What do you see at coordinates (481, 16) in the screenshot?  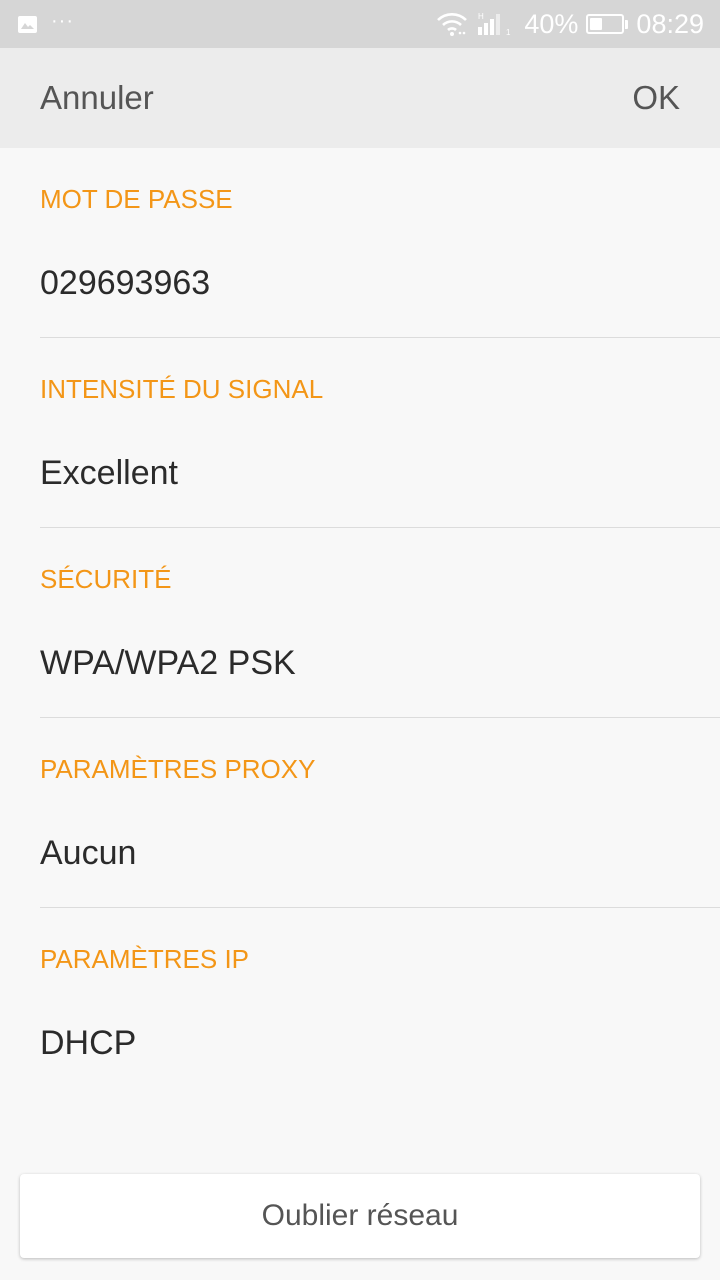 I see `svg-text: H` at bounding box center [481, 16].